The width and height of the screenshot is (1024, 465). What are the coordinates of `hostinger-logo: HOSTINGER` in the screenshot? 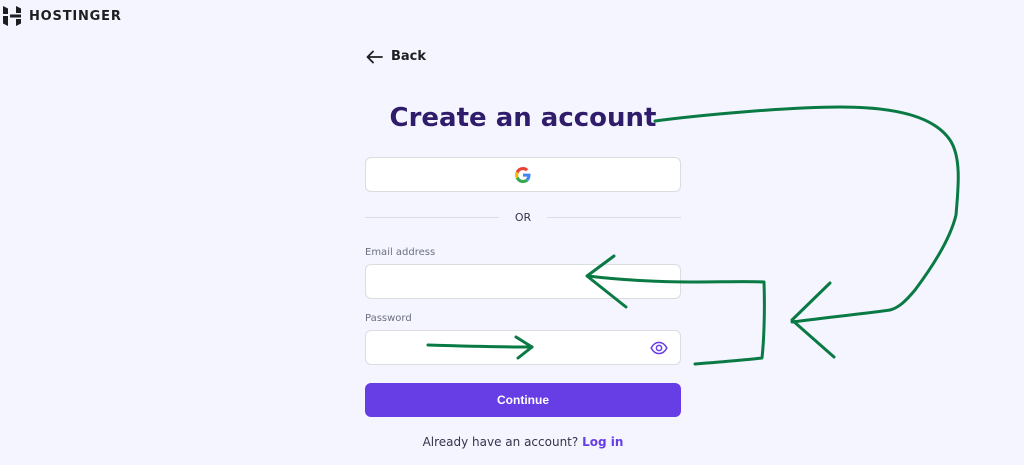 It's located at (62, 16).